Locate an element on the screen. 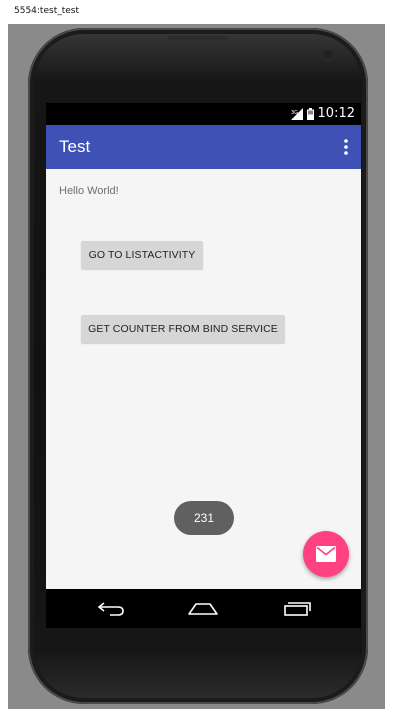  go-to-listactivity-button: GO TO LISTACTIVITY is located at coordinates (142, 255).